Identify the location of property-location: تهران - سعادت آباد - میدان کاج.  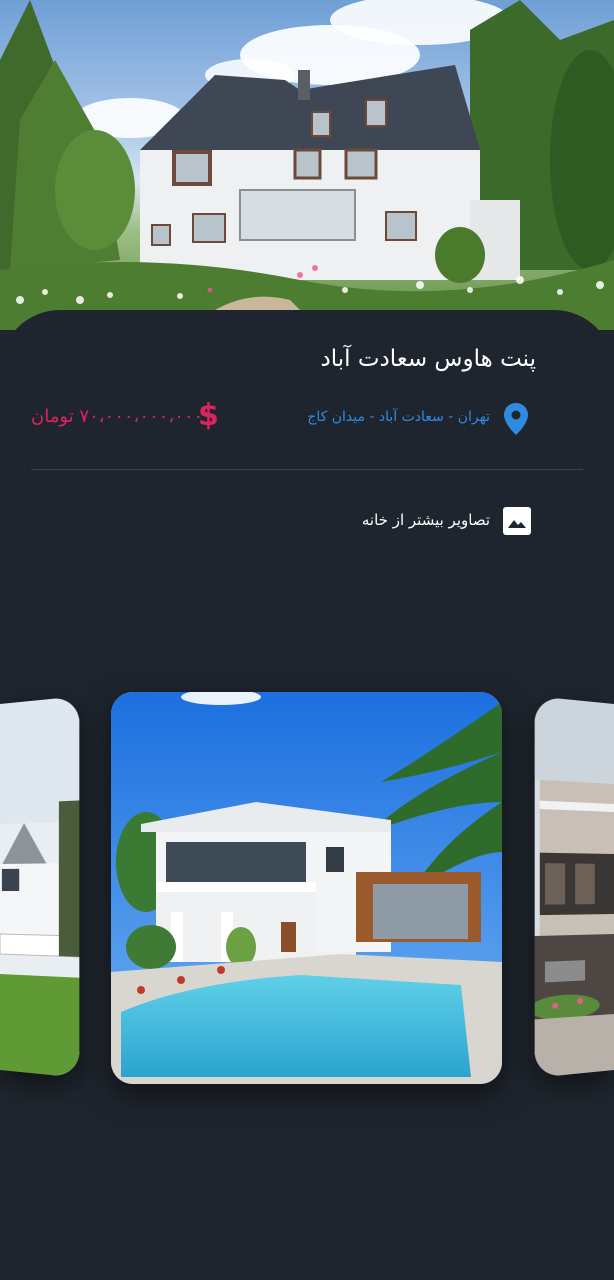
(398, 417).